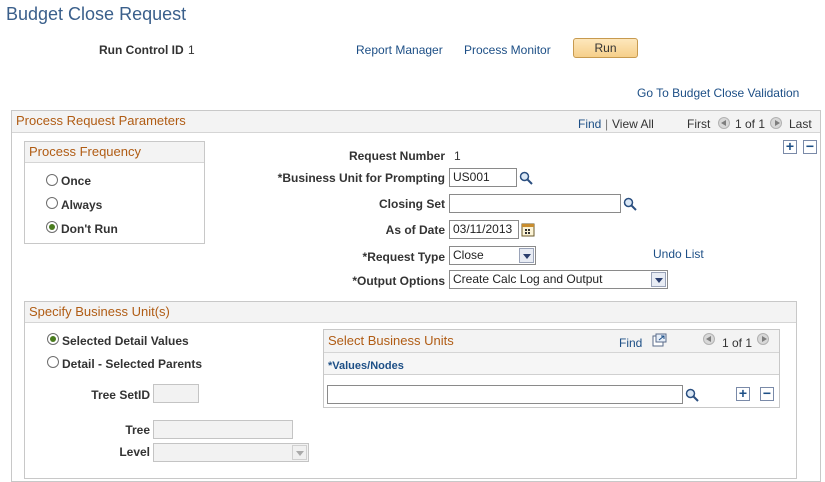 This screenshot has width=825, height=482. I want to click on request-number-label: Request Number, so click(396, 156).